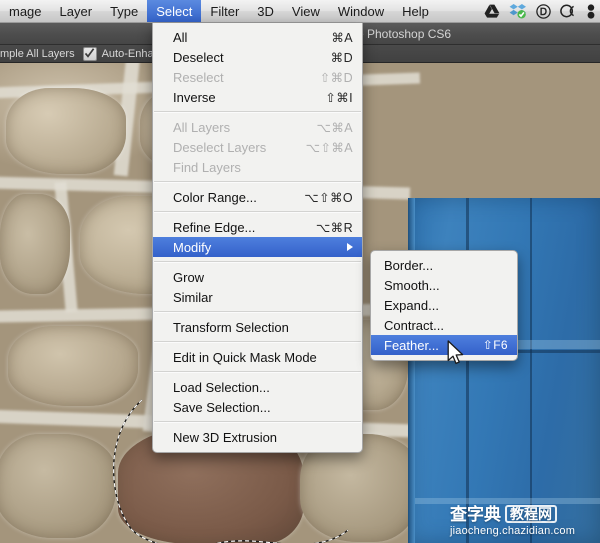  I want to click on submenu-arrow-icon, so click(350, 247).